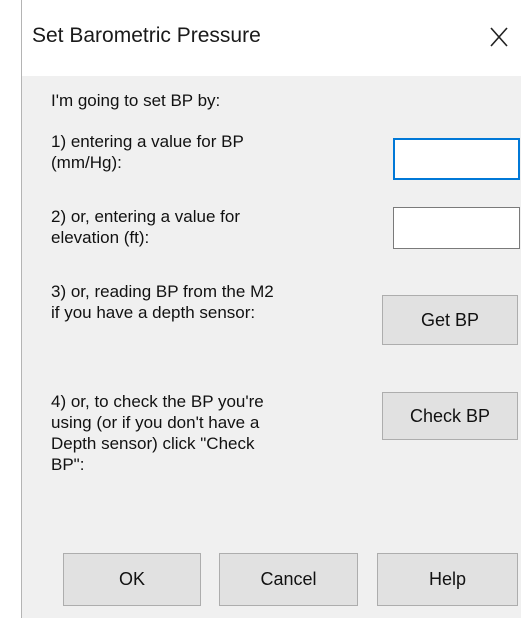 The image size is (521, 618). I want to click on cancel-button: Cancel, so click(288, 579).